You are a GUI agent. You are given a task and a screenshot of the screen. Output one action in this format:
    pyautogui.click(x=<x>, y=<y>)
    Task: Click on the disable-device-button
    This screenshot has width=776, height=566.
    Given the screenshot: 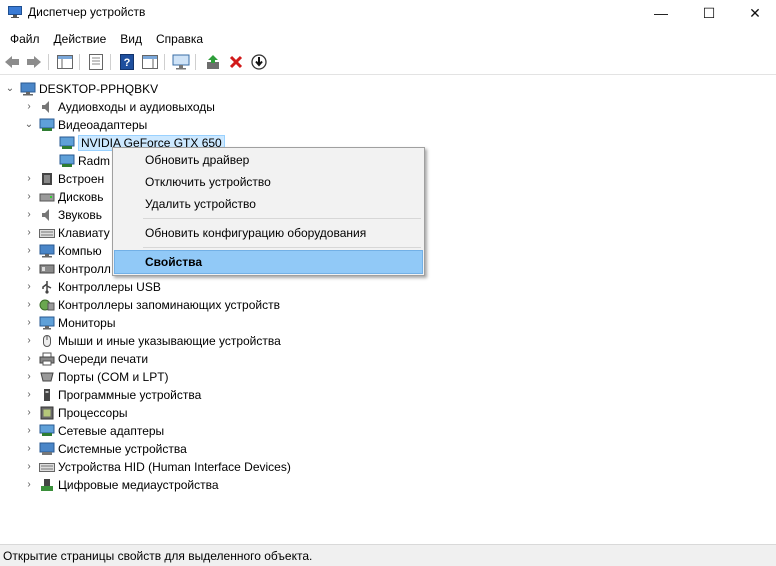 What is the action you would take?
    pyautogui.click(x=259, y=62)
    